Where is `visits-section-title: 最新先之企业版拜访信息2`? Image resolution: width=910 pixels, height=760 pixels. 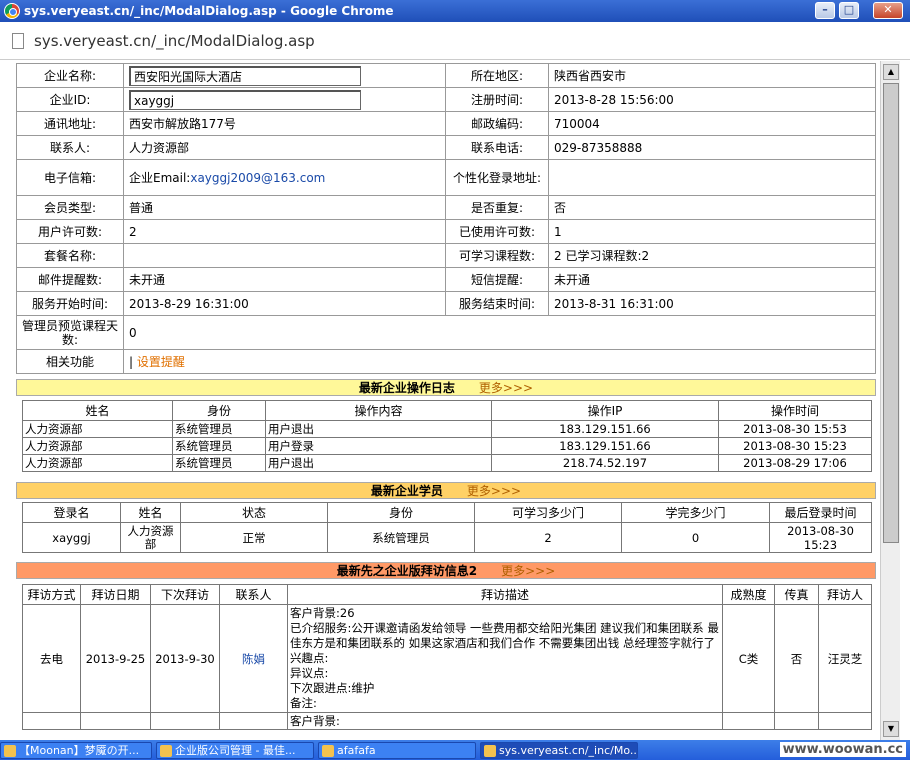 visits-section-title: 最新先之企业版拜访信息2 is located at coordinates (407, 571).